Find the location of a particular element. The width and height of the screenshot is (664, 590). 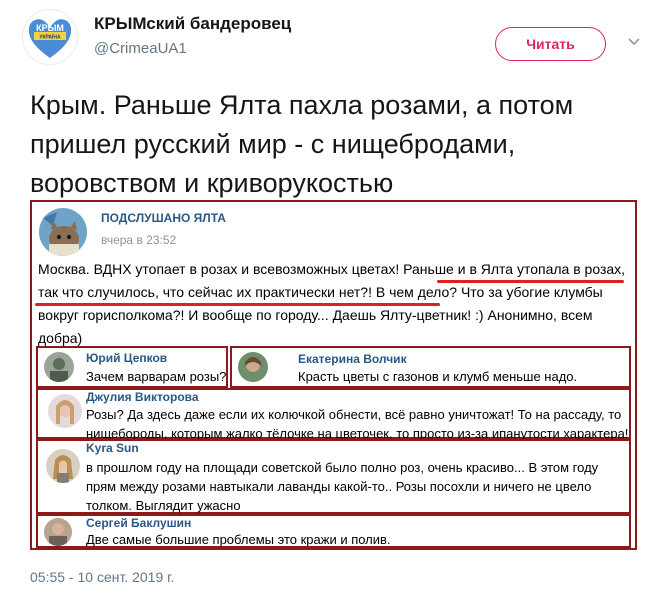

author-avatar: КРЫМ УКРАЇНА is located at coordinates (50, 37).